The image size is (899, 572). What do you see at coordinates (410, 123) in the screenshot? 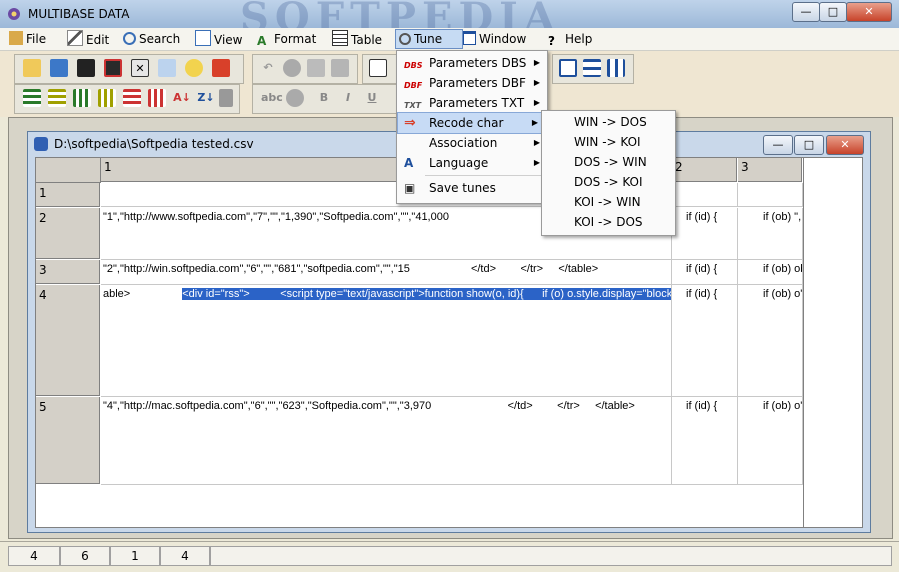
I see `recode-arrow-icon: ⇒` at bounding box center [410, 123].